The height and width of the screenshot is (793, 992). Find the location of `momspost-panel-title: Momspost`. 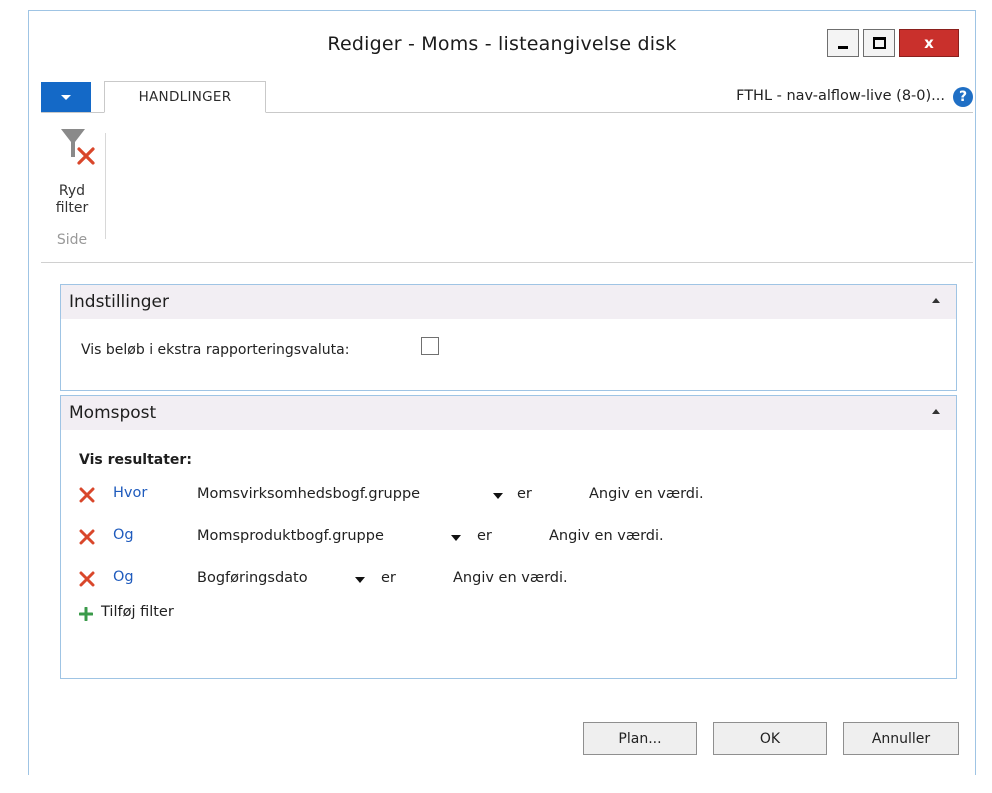

momspost-panel-title: Momspost is located at coordinates (113, 413).